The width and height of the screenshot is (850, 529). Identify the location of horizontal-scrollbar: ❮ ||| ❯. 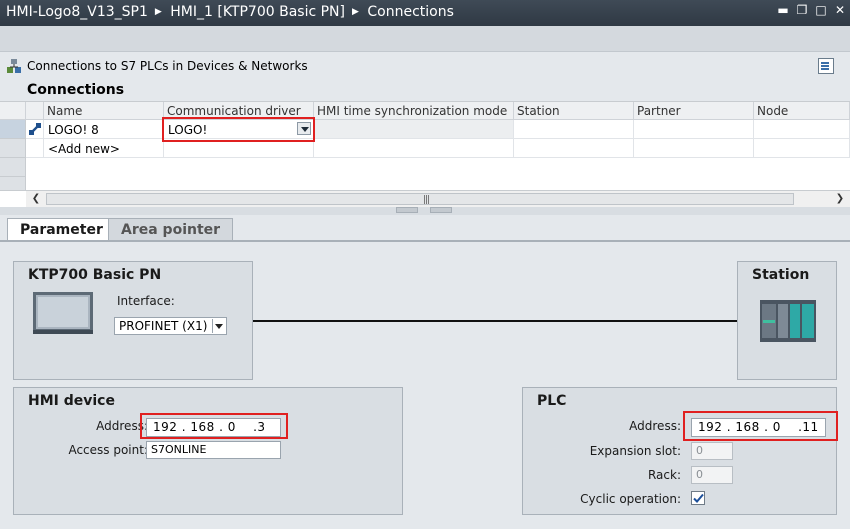
(438, 198).